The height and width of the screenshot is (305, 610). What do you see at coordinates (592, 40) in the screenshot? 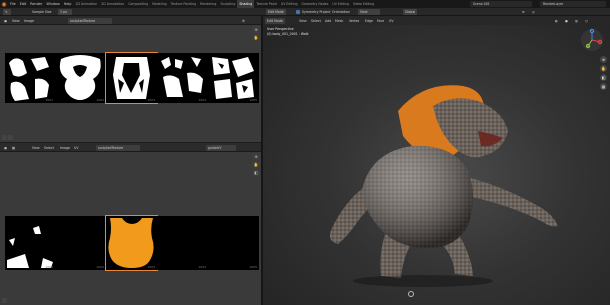
I see `navigation-gizmo: X Y Z` at bounding box center [592, 40].